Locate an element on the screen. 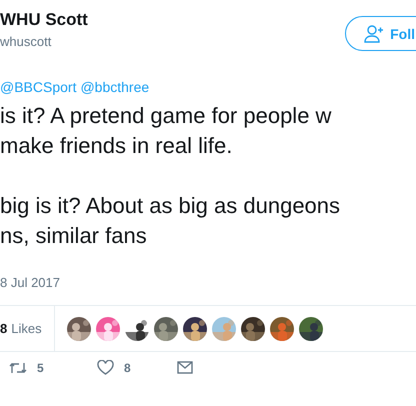  follow-button: Foll is located at coordinates (380, 33).